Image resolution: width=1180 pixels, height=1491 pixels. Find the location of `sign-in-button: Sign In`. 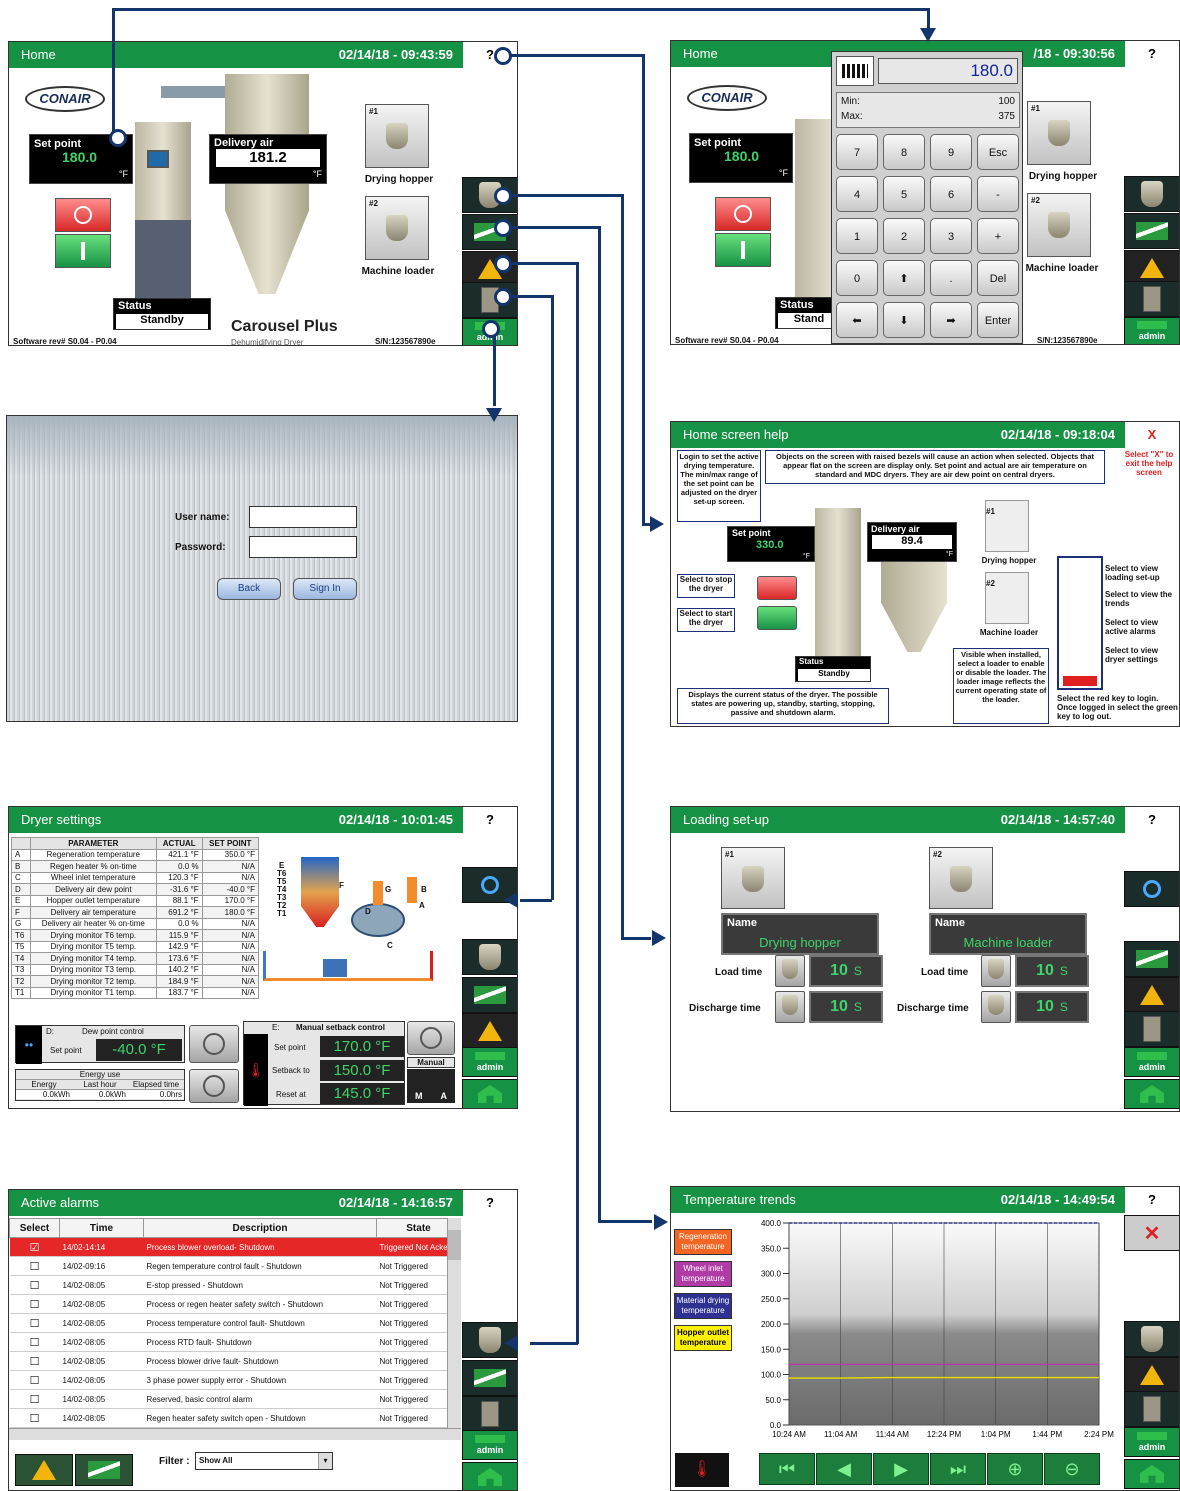

sign-in-button: Sign In is located at coordinates (325, 589).